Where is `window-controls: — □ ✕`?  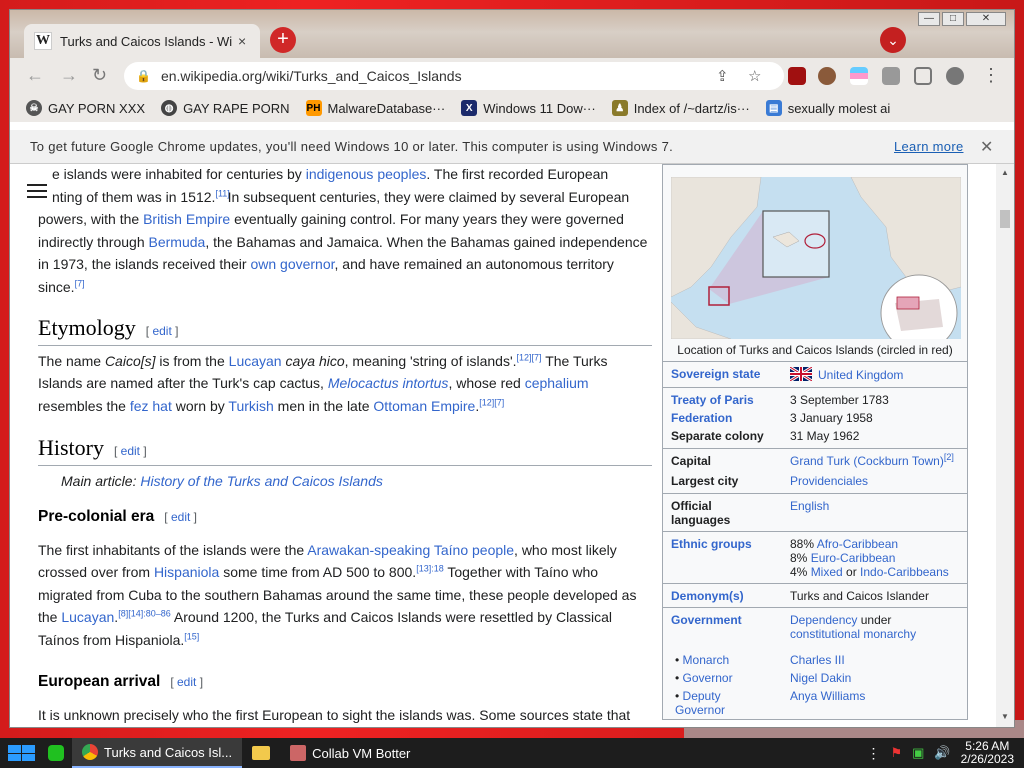
window-controls: — □ ✕ is located at coordinates (962, 19).